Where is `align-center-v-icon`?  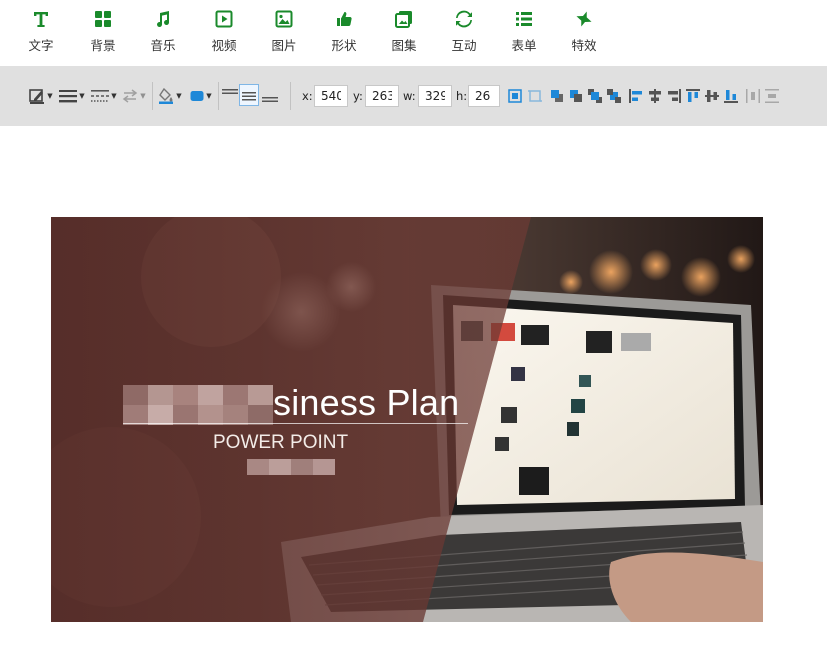
align-center-v-icon is located at coordinates (711, 96).